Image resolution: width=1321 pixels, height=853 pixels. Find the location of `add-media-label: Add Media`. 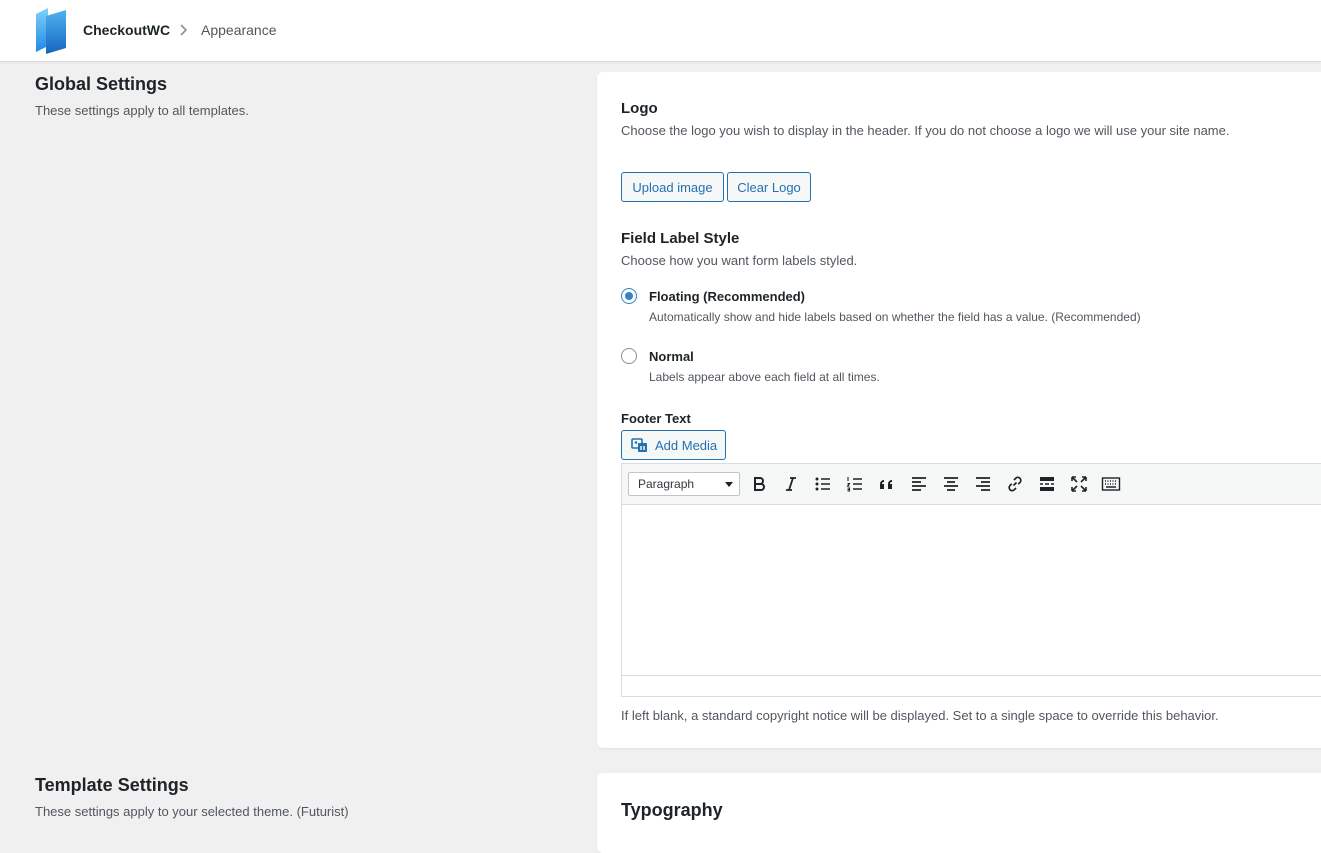

add-media-label: Add Media is located at coordinates (686, 445).